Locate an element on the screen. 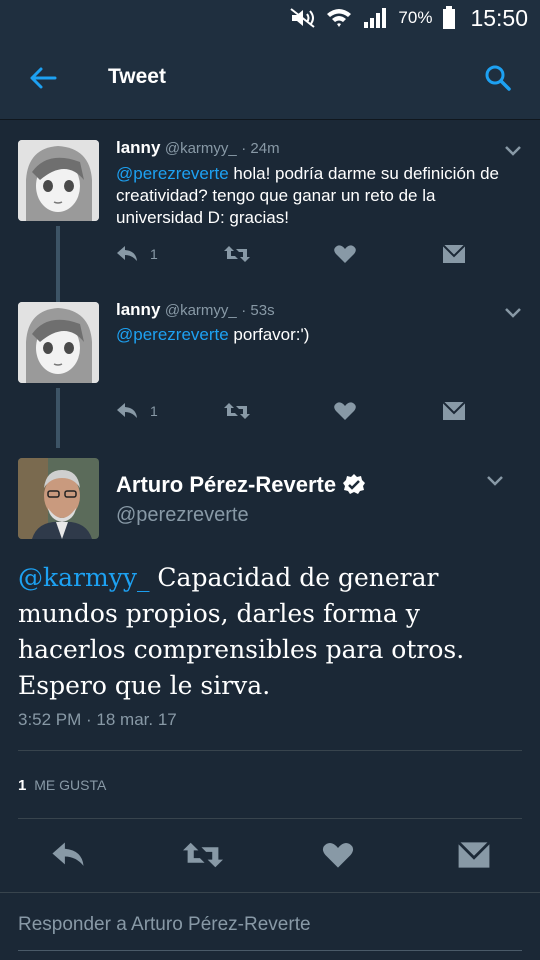  signal-icon is located at coordinates (375, 18).